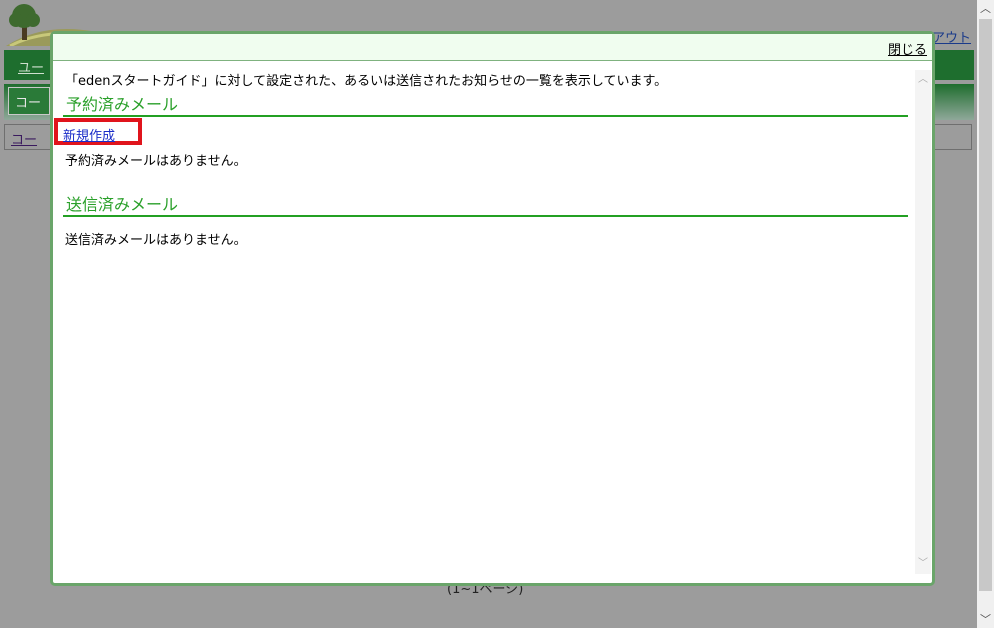 This screenshot has height=628, width=994. Describe the element at coordinates (923, 564) in the screenshot. I see `scroll-down-icon: ﹀` at that location.